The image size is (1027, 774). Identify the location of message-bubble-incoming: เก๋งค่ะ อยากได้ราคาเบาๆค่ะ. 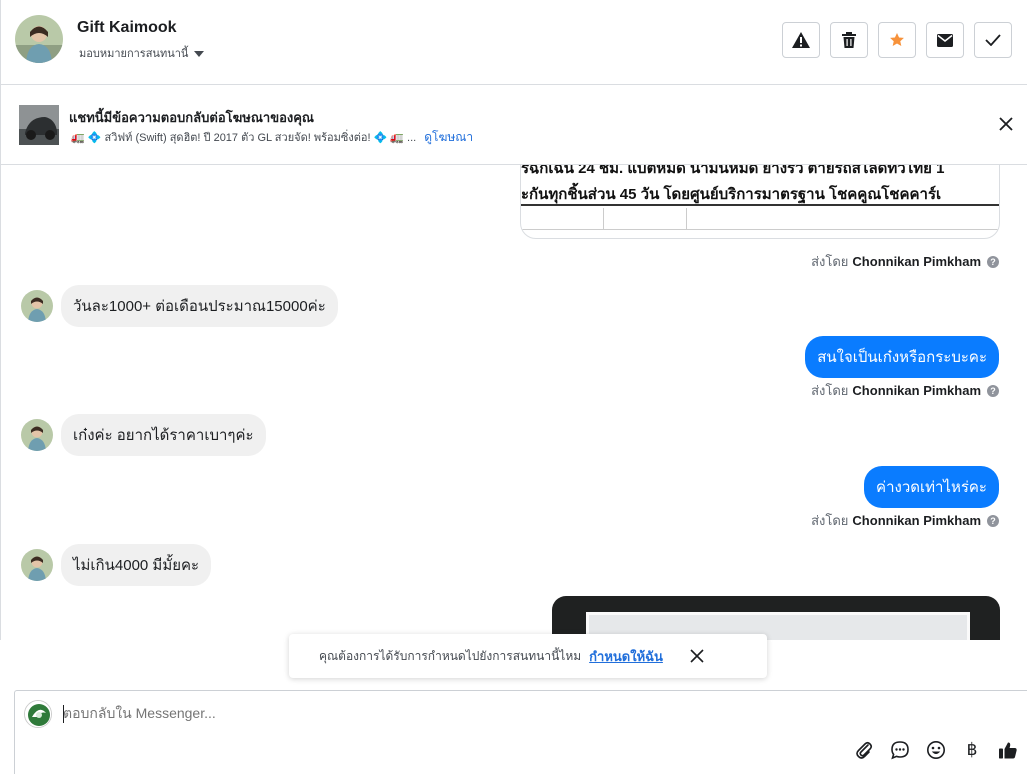
(163, 435).